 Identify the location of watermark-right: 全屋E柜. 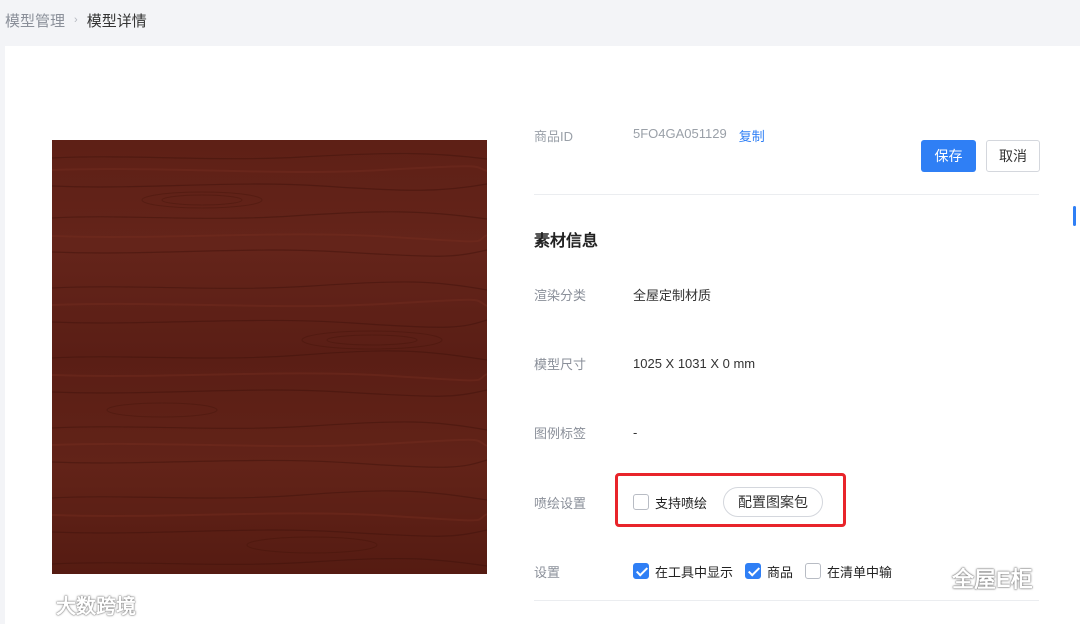
(975, 578).